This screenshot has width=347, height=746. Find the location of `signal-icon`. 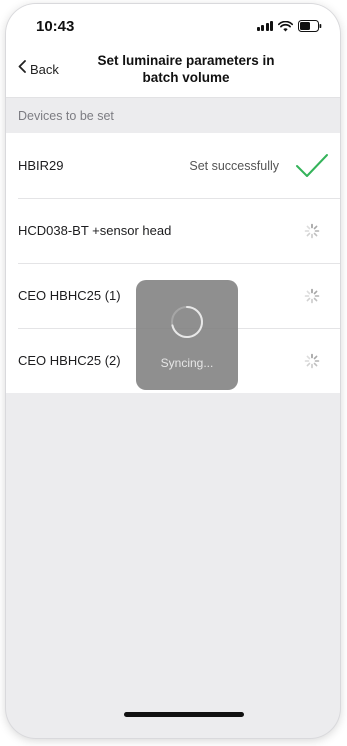

signal-icon is located at coordinates (264, 26).